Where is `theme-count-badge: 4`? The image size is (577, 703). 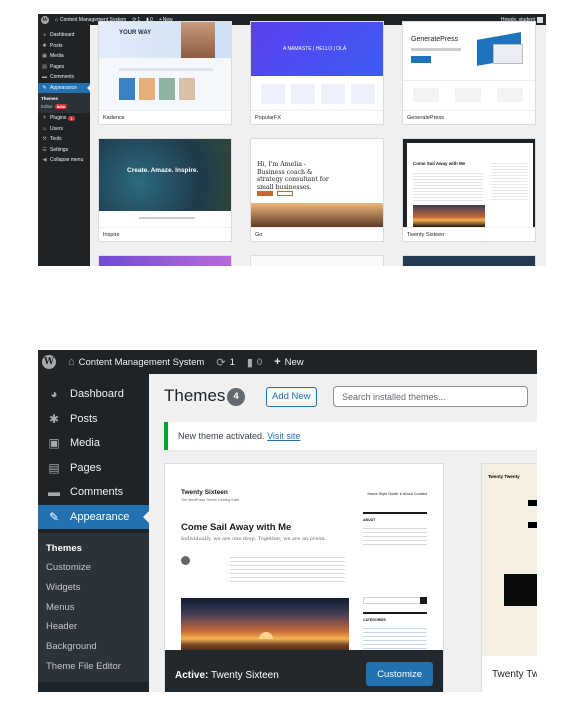
theme-count-badge: 4 is located at coordinates (236, 397).